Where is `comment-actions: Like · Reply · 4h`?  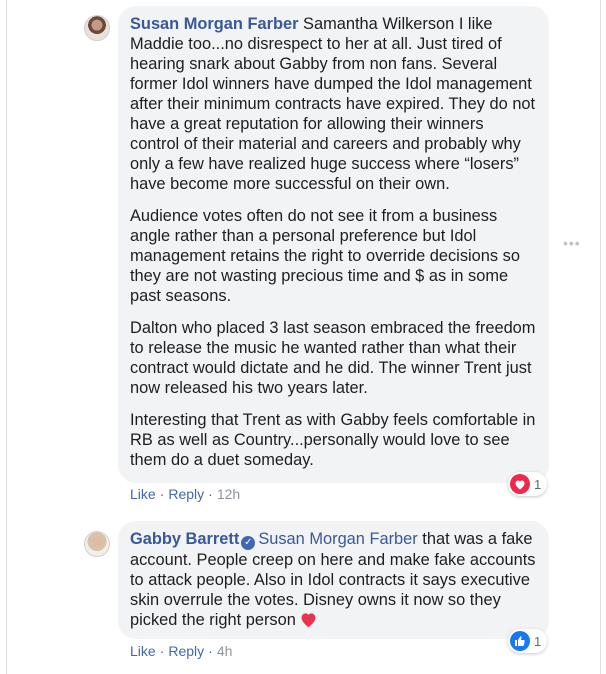 comment-actions: Like · Reply · 4h is located at coordinates (181, 651).